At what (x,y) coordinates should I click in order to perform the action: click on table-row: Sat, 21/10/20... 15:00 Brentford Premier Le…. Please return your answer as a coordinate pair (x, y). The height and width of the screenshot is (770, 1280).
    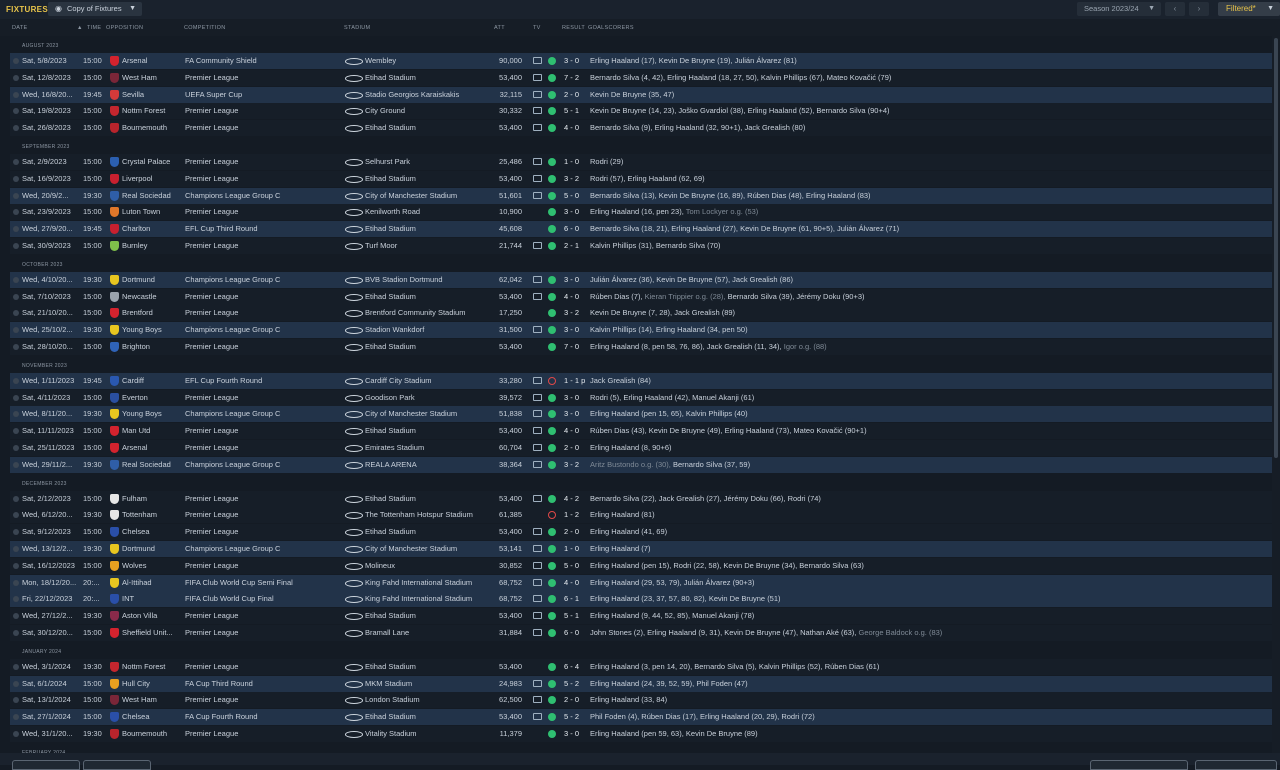
    Looking at the image, I should click on (641, 313).